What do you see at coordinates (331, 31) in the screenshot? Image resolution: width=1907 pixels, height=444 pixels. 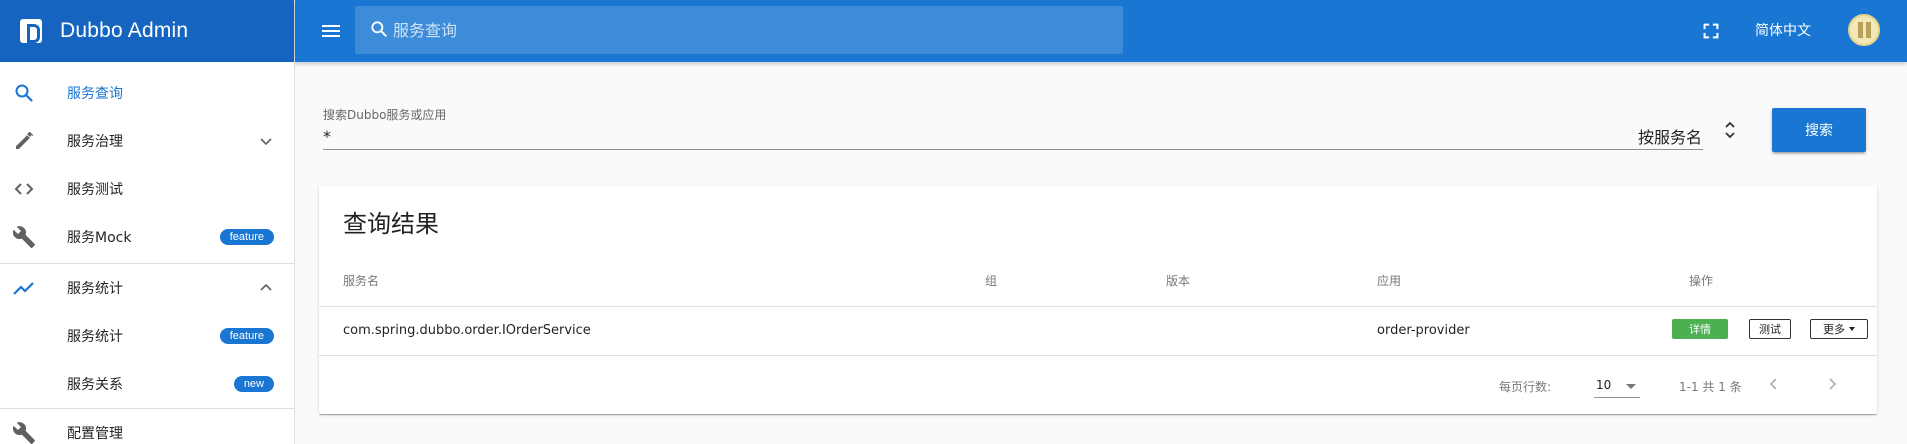 I see `menu-icon` at bounding box center [331, 31].